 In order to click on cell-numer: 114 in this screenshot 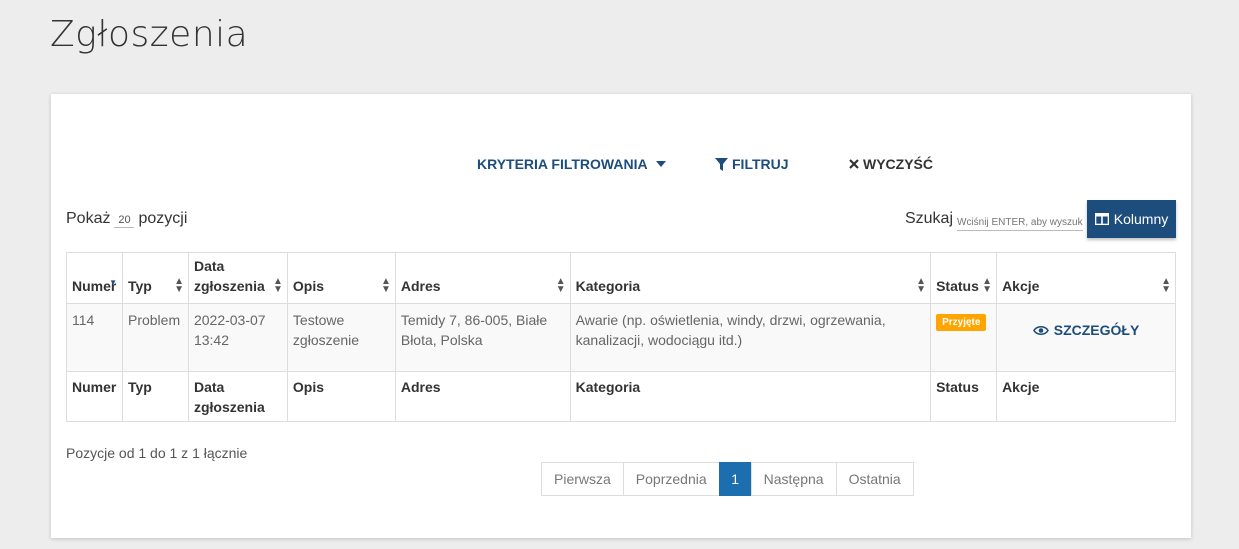, I will do `click(94, 337)`.